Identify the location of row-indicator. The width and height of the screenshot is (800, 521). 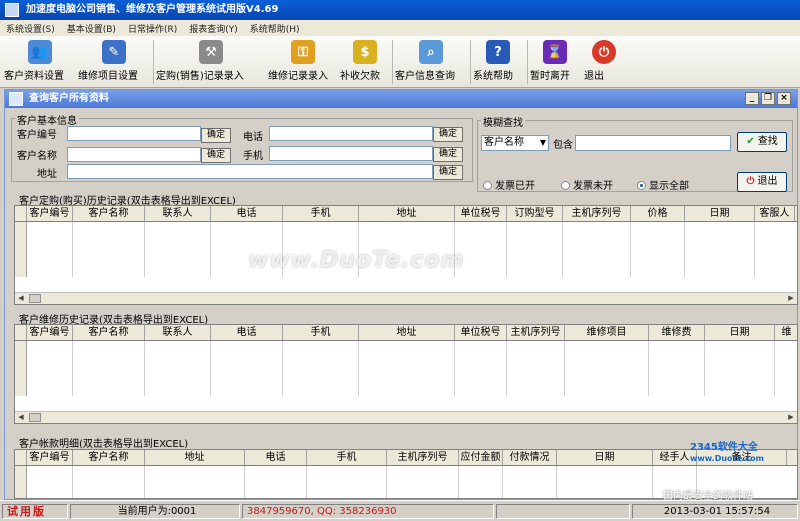
(21, 249).